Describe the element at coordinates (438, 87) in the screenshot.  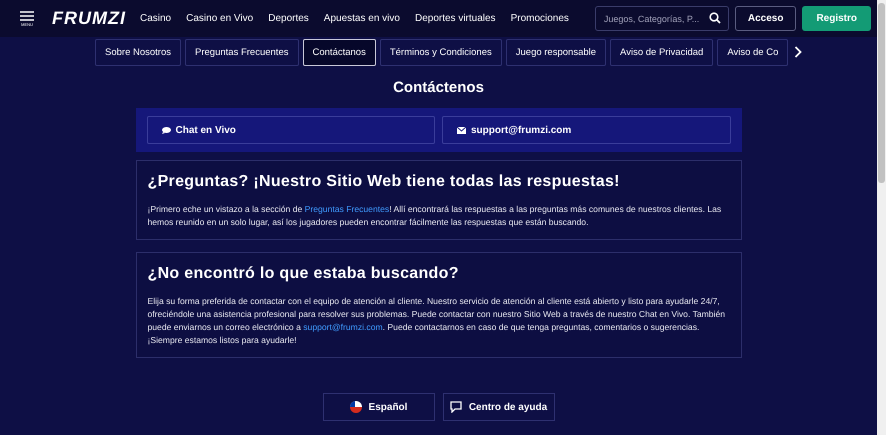
I see `page-title: Contáctenos` at that location.